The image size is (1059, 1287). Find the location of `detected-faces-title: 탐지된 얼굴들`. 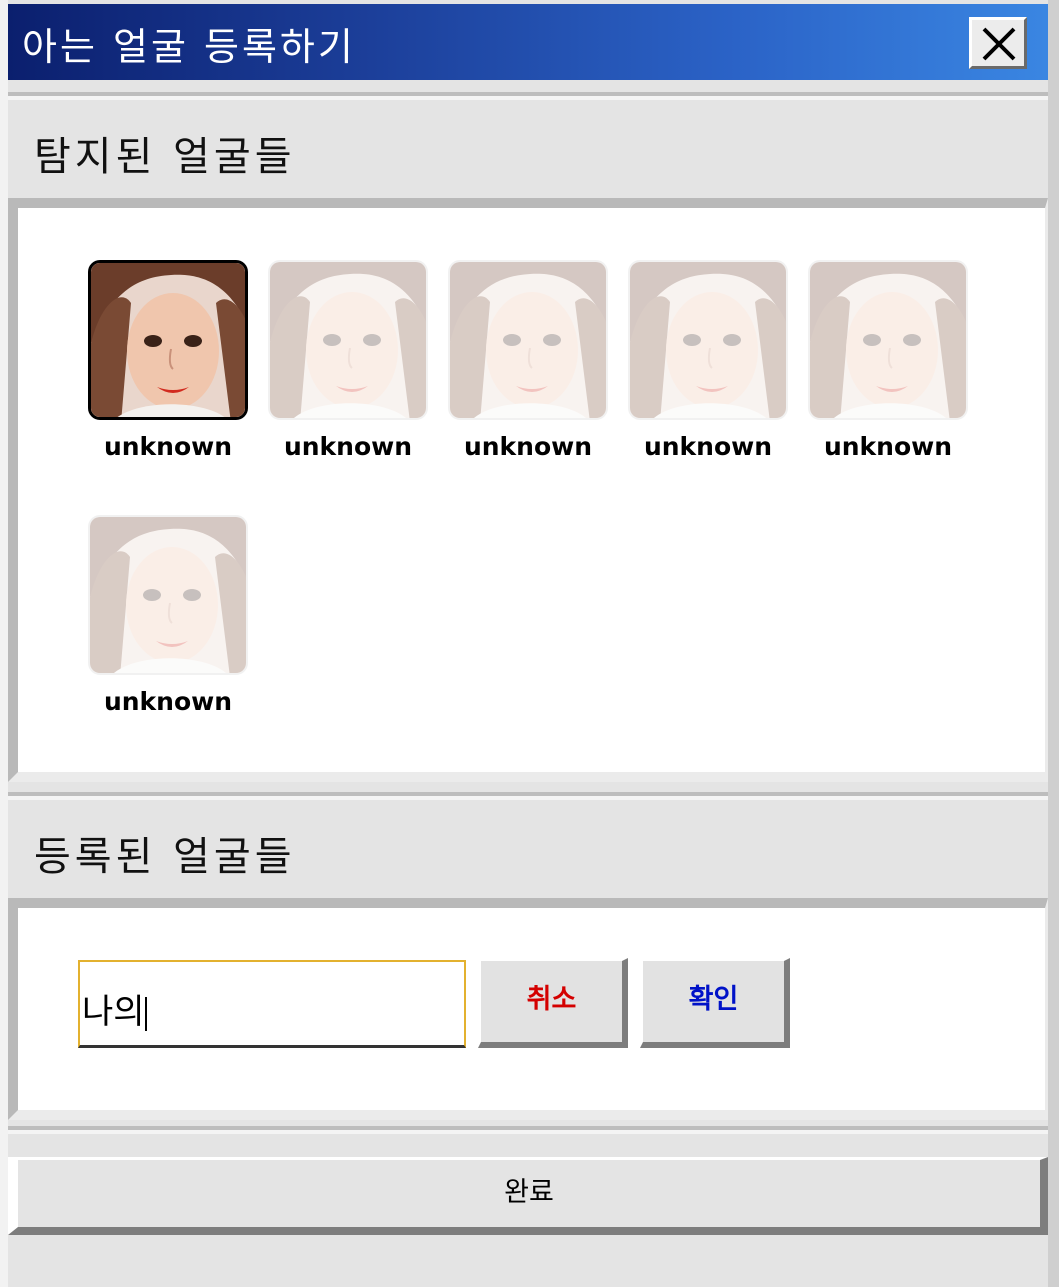

detected-faces-title: 탐지된 얼굴들 is located at coordinates (165, 157).